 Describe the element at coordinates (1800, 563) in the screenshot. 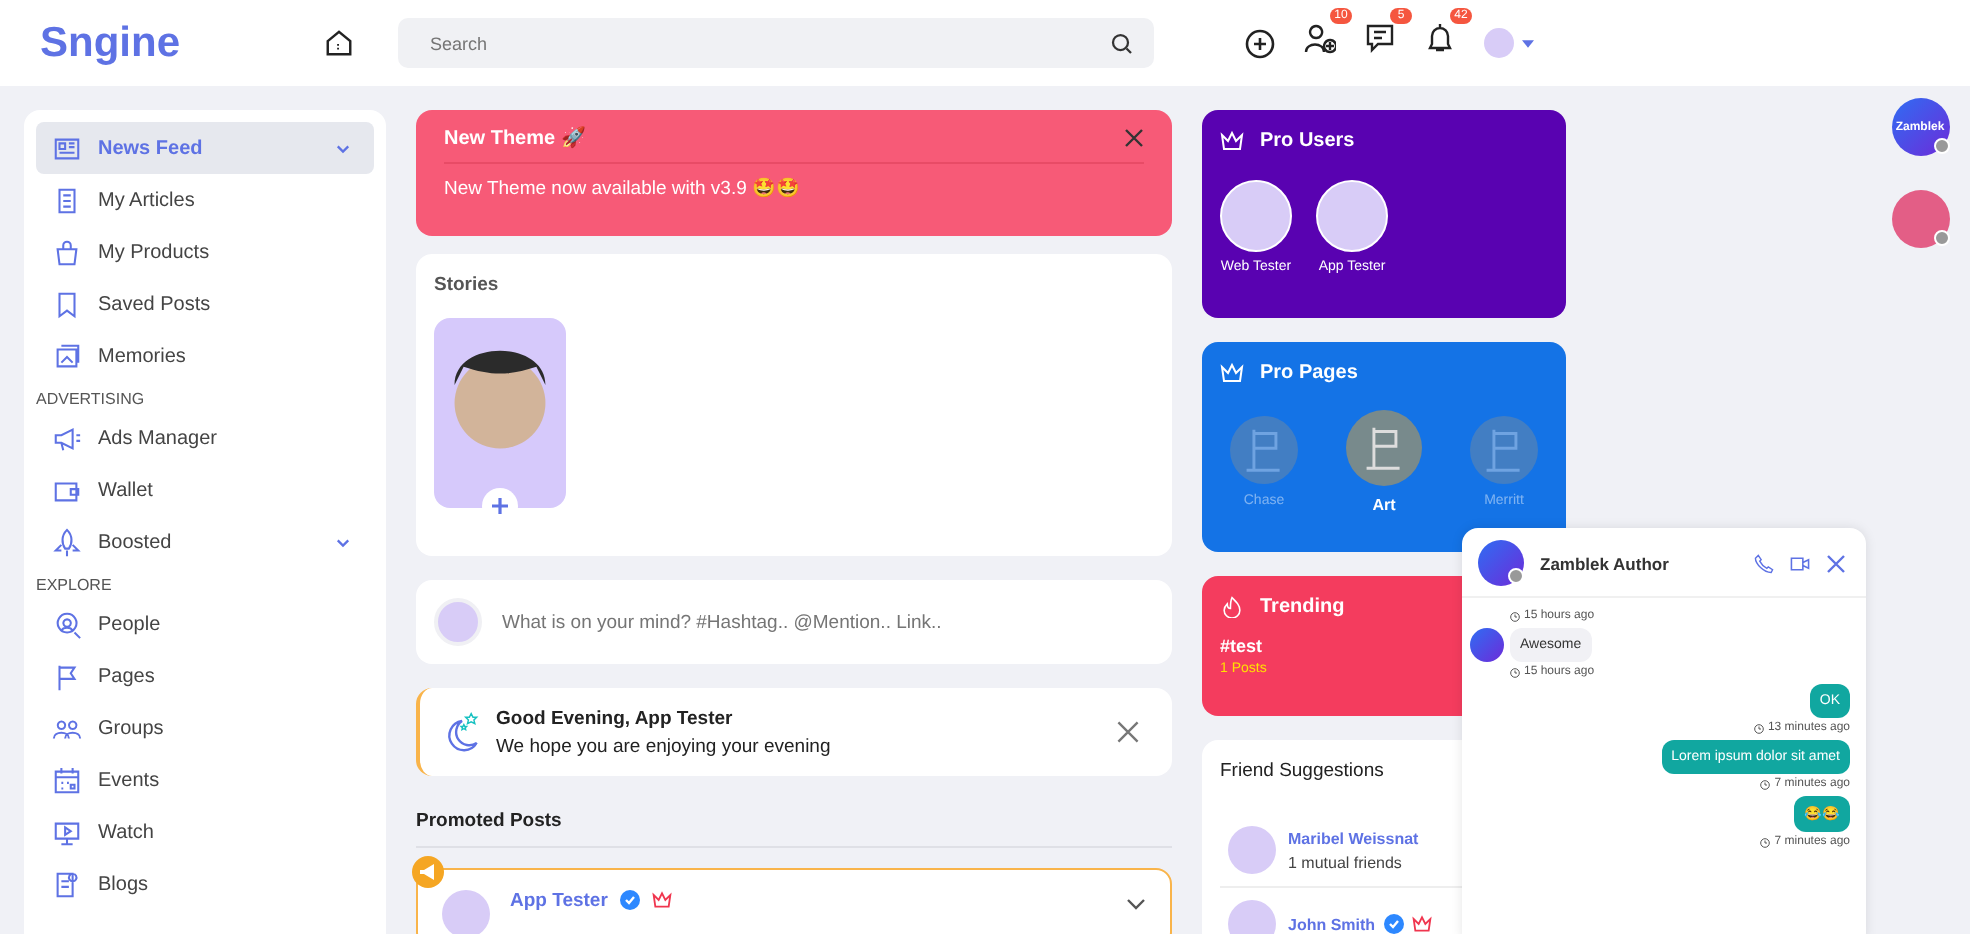

I see `video-camera-icon` at that location.